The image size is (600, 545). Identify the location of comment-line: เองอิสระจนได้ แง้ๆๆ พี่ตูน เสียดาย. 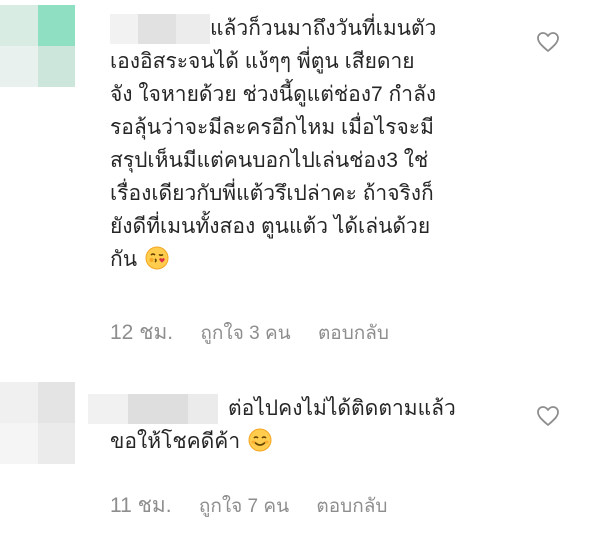
(262, 61).